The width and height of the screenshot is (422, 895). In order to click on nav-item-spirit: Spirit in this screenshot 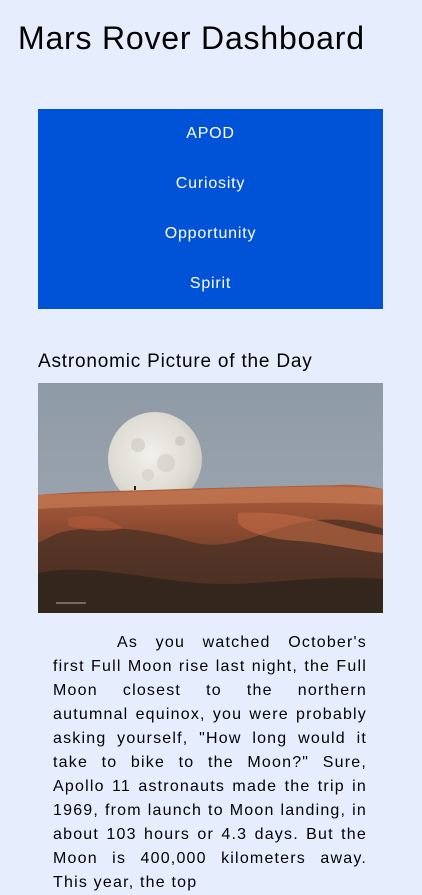, I will do `click(210, 284)`.